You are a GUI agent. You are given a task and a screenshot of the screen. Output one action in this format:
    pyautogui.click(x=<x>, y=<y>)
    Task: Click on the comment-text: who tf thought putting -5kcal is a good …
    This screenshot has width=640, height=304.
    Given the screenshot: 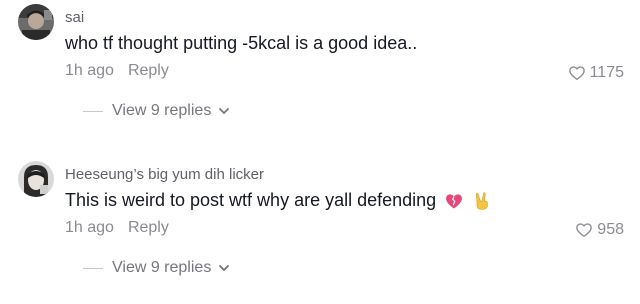 What is the action you would take?
    pyautogui.click(x=241, y=43)
    